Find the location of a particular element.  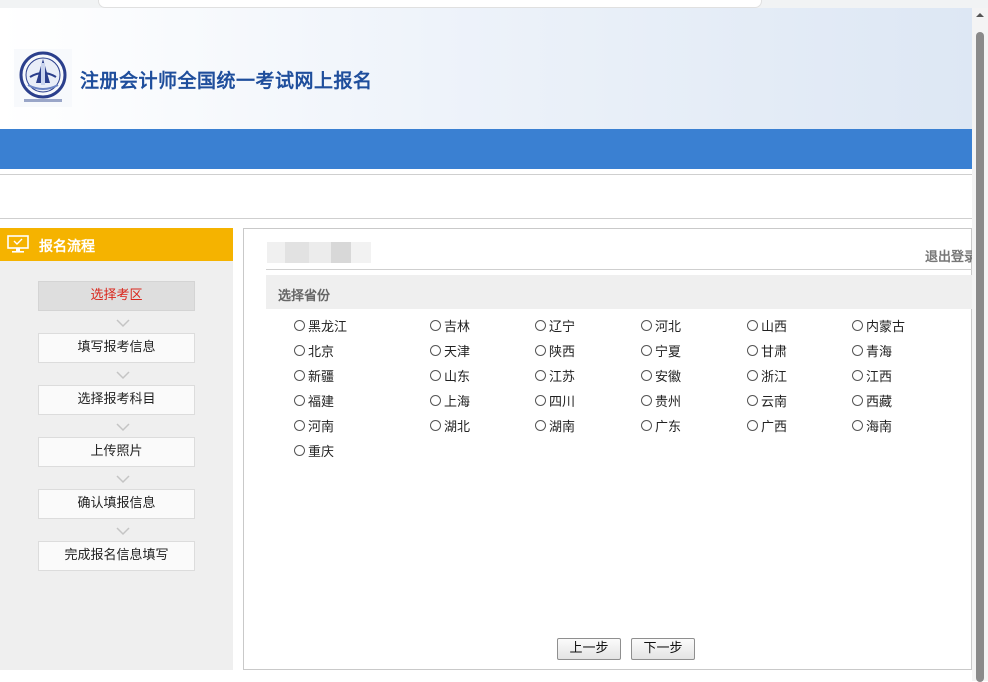

section-header: 选择省份 is located at coordinates (619, 292).